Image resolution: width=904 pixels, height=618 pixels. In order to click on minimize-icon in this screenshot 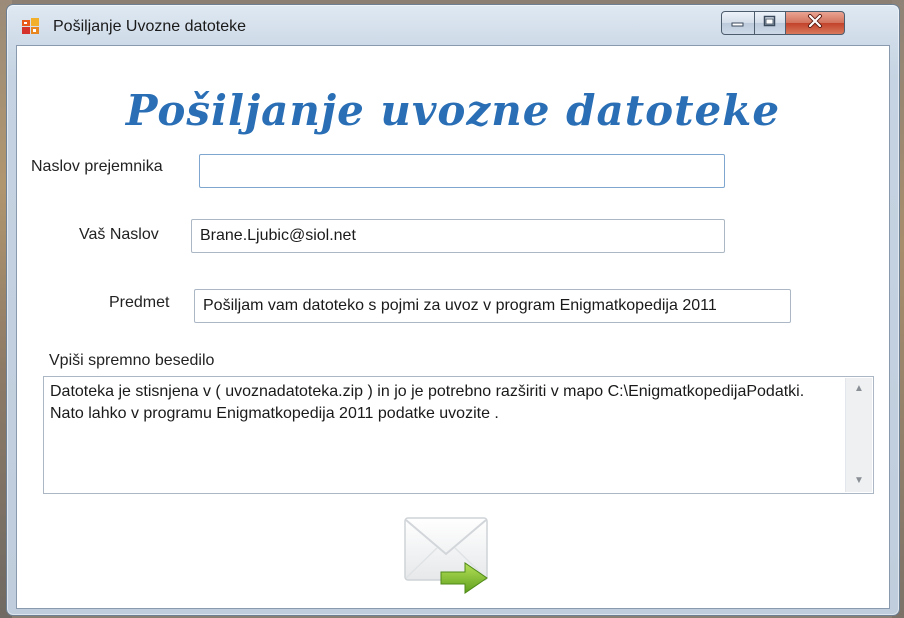, I will do `click(738, 23)`.